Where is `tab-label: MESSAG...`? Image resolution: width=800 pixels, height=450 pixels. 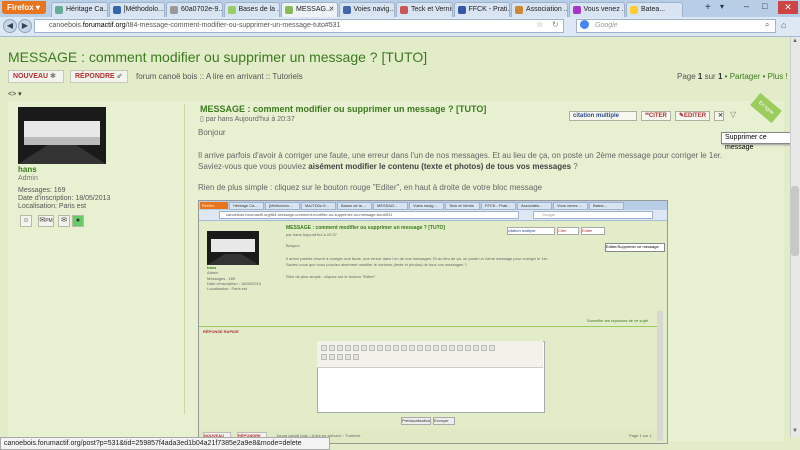 tab-label: MESSAG... is located at coordinates (314, 9).